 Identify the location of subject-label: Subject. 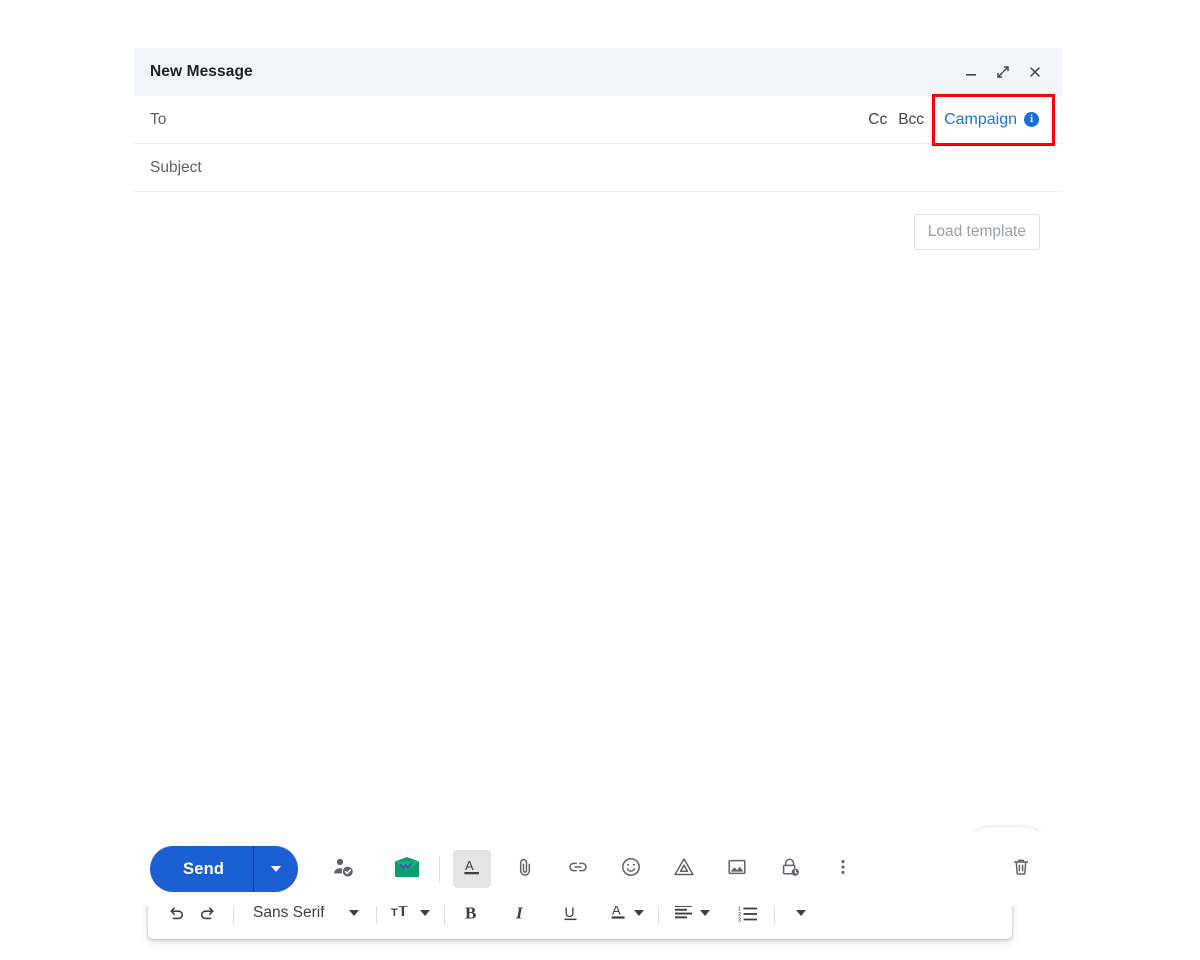
(176, 167).